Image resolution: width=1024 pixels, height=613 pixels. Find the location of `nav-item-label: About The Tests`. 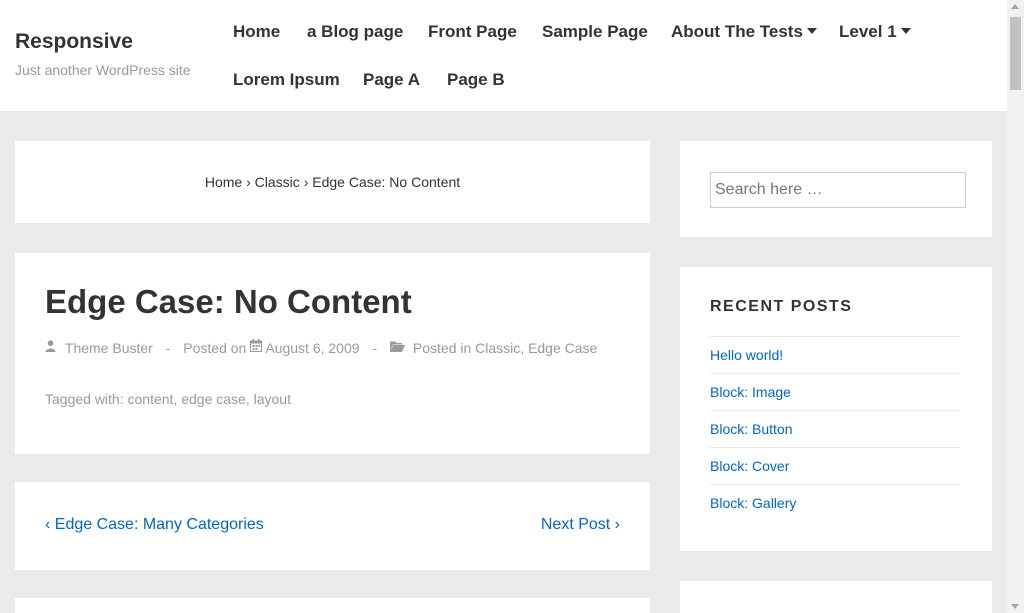

nav-item-label: About The Tests is located at coordinates (737, 31).